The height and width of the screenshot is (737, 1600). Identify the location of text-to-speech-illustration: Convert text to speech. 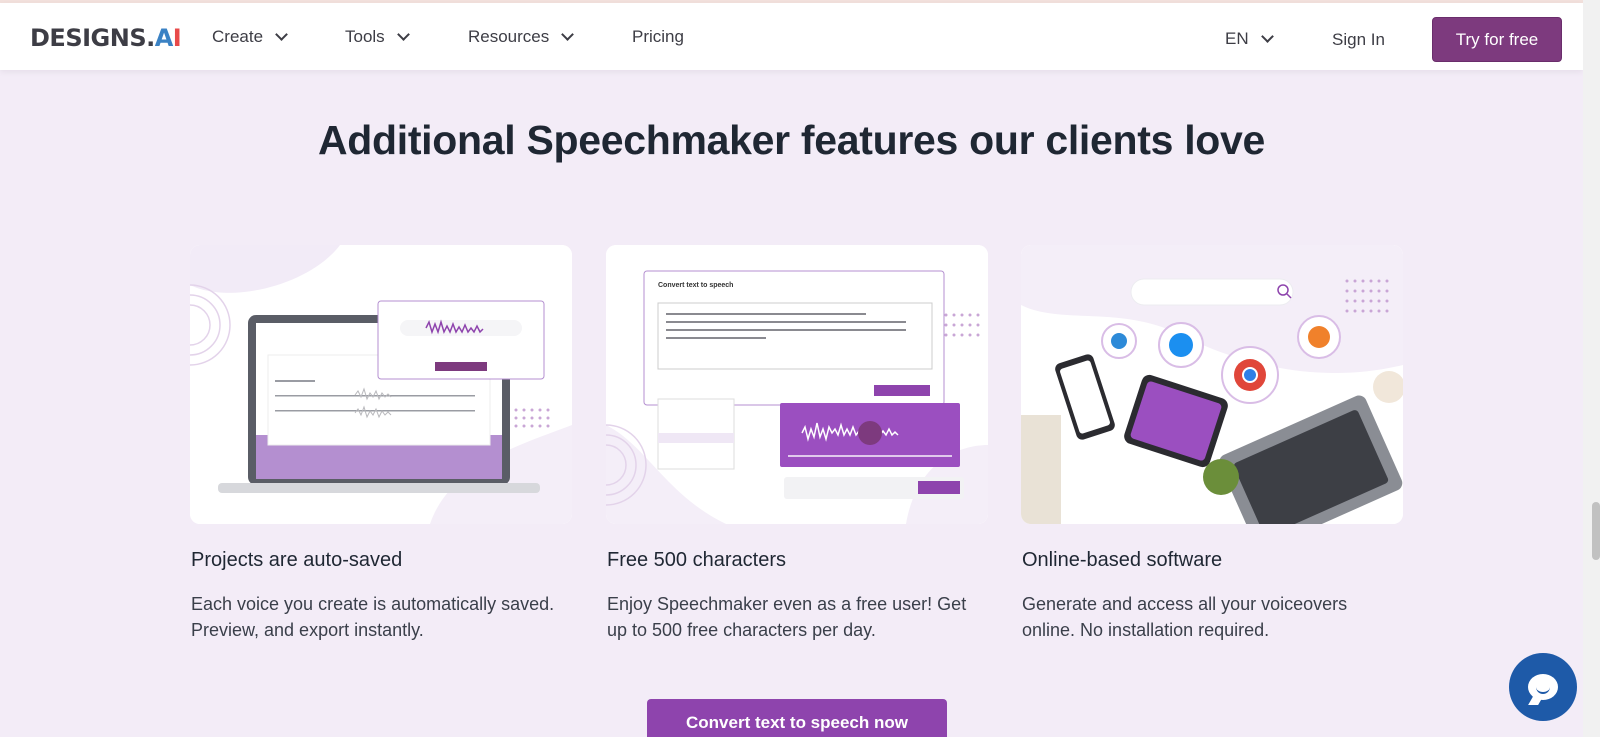
(797, 384).